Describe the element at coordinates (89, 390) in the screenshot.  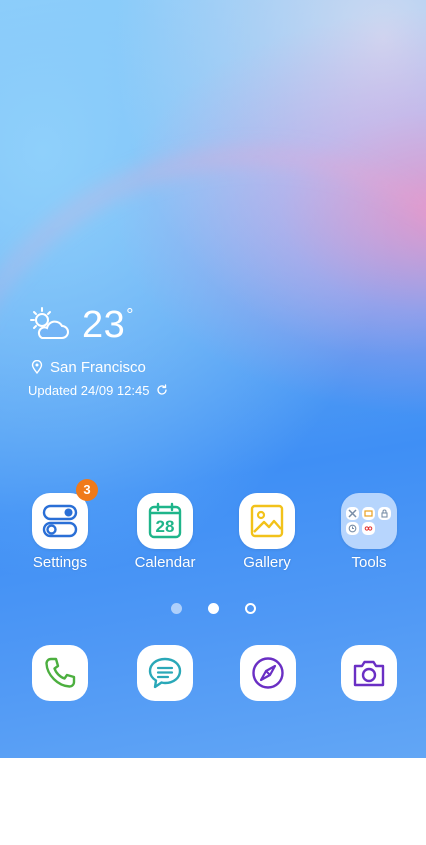
I see `updated-text: Updated 24/09 12:45` at that location.